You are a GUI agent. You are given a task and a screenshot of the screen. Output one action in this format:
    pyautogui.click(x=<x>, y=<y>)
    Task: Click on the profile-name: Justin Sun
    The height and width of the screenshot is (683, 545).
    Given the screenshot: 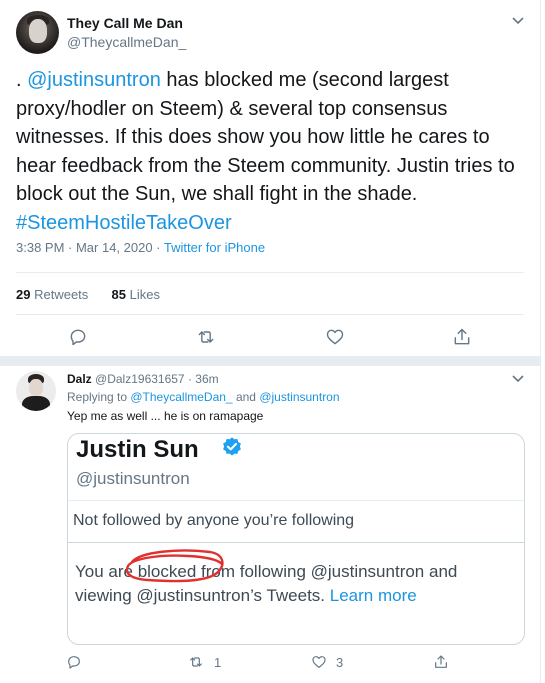 What is the action you would take?
    pyautogui.click(x=137, y=449)
    